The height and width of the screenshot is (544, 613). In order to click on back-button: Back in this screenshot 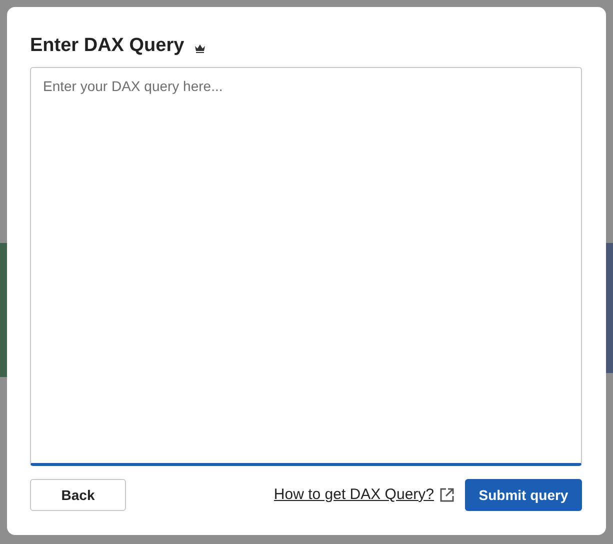, I will do `click(78, 495)`.